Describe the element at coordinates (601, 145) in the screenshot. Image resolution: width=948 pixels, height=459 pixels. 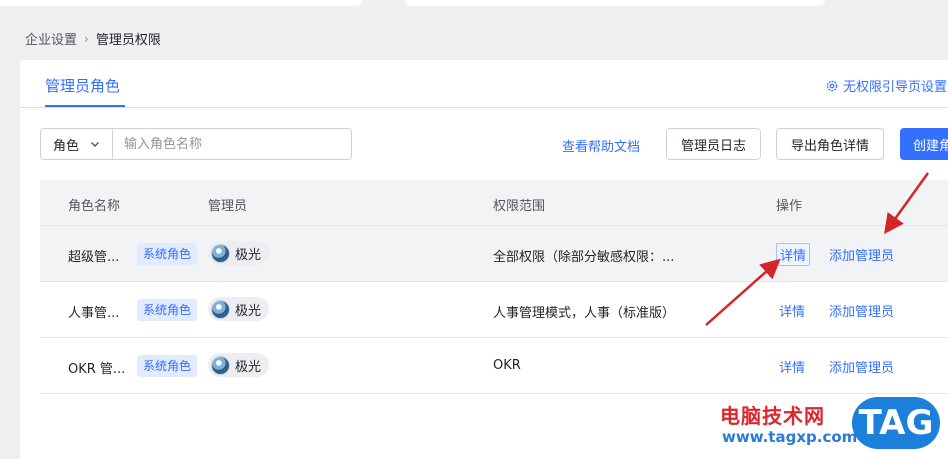
I see `help-docs-link: 查看帮助文档` at that location.